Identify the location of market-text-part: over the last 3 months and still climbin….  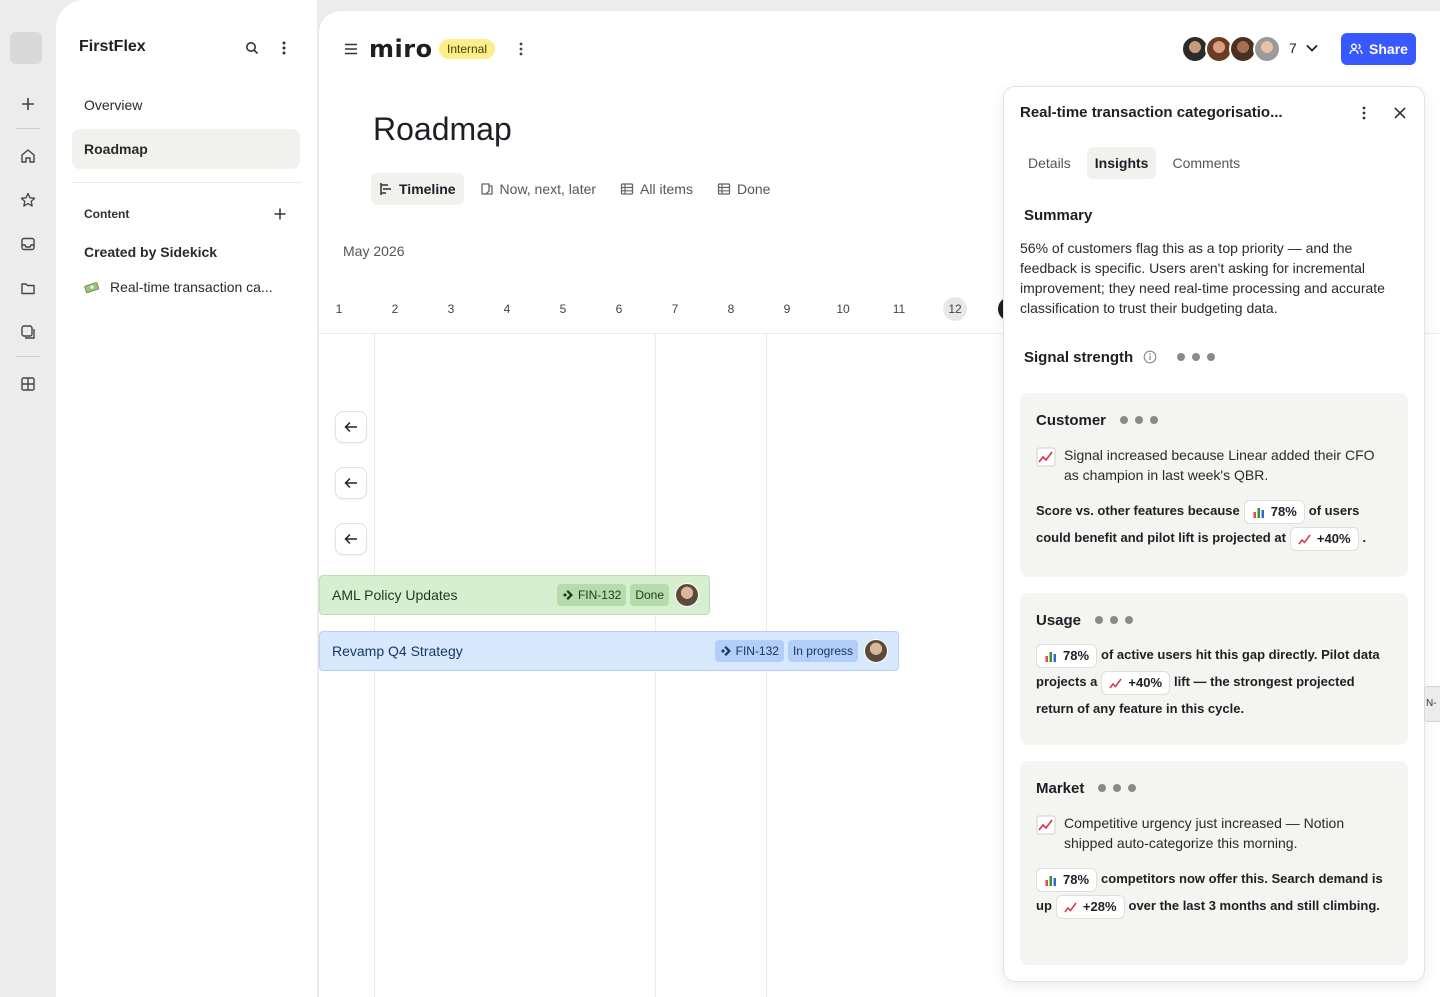
(1254, 905).